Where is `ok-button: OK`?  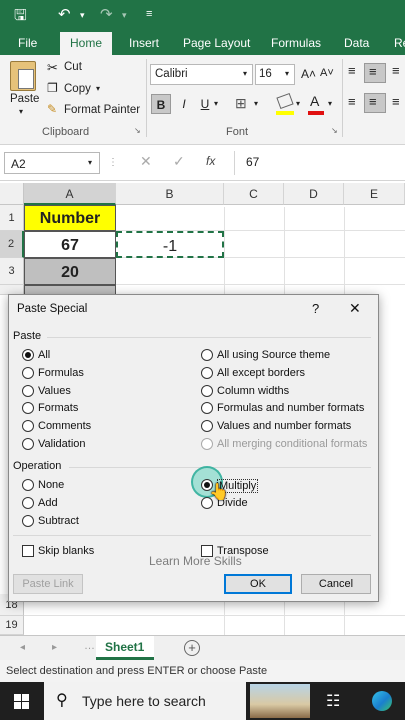 ok-button: OK is located at coordinates (258, 584).